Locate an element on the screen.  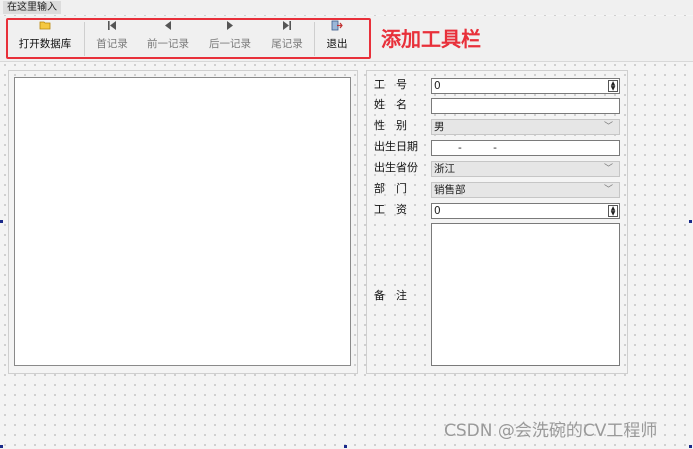
salary-label: 工 资 is located at coordinates (390, 209).